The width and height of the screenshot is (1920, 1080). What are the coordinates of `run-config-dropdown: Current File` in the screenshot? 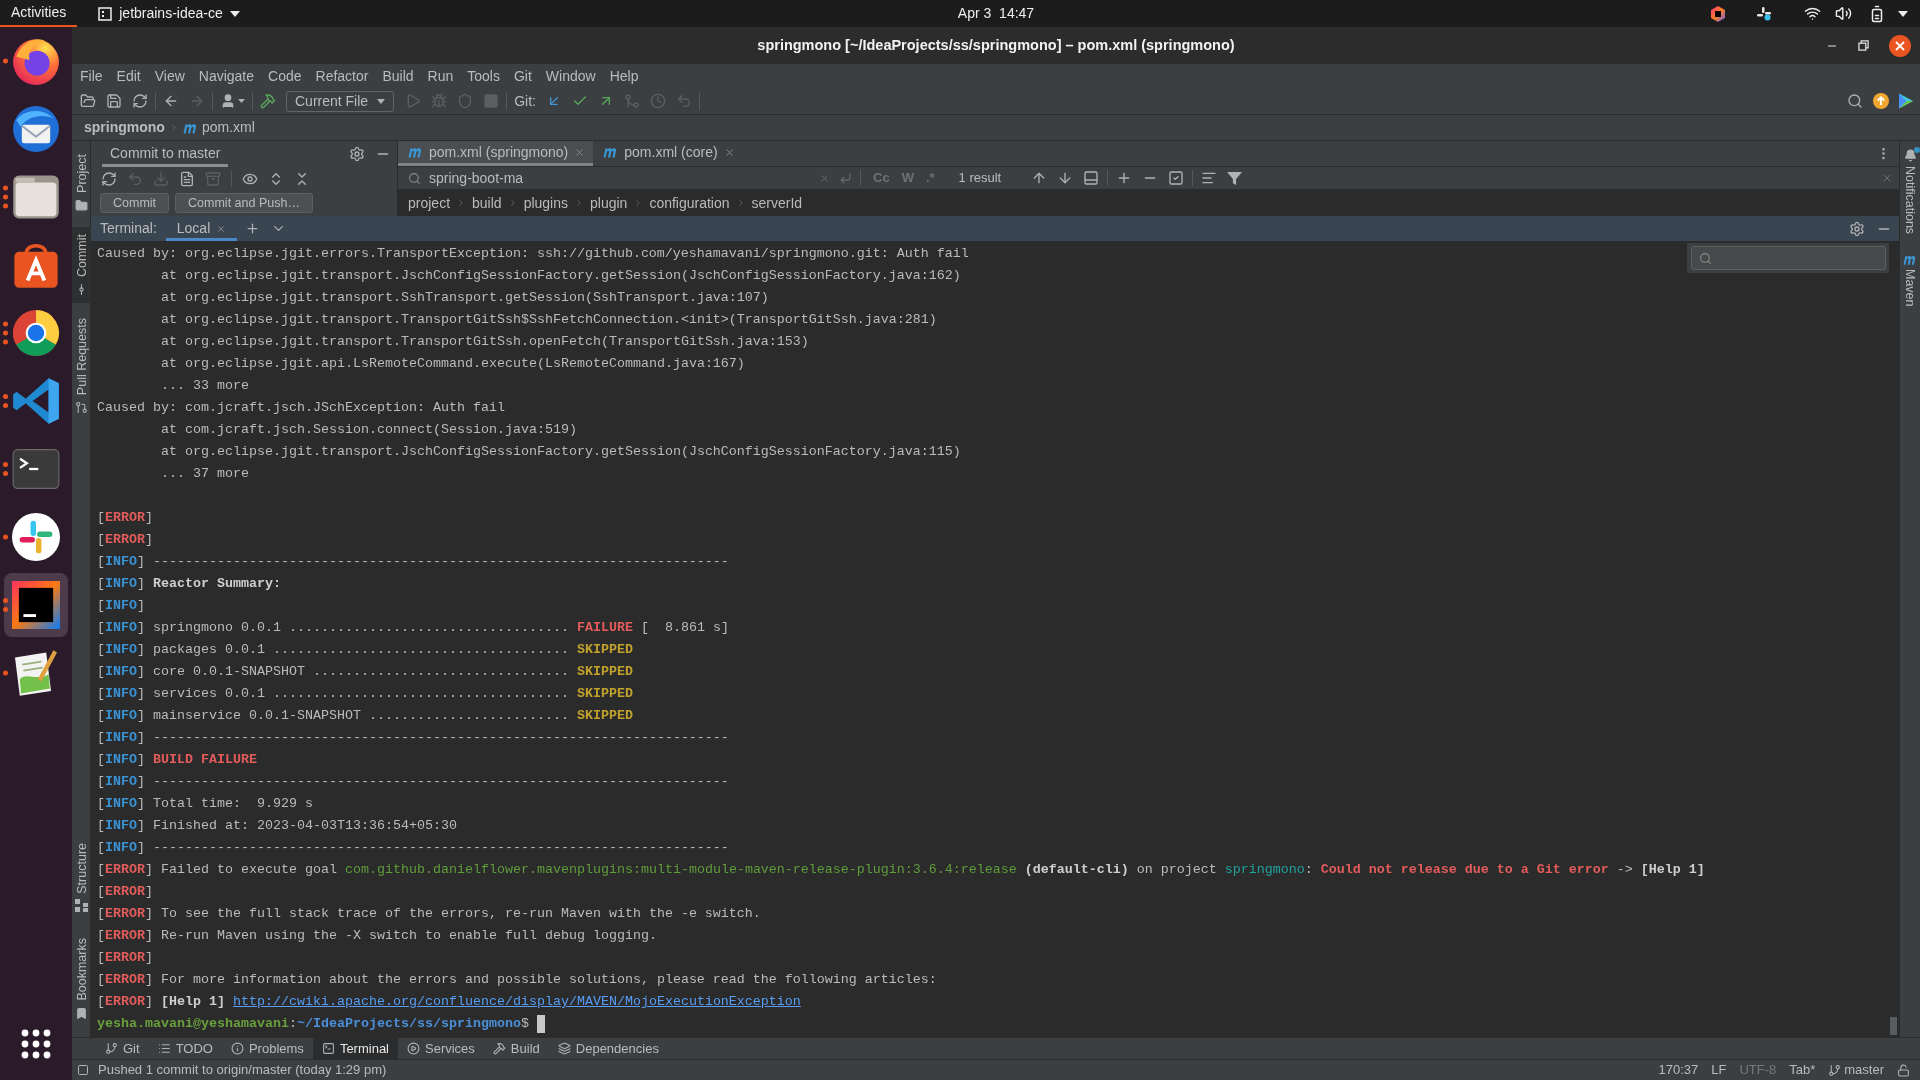 It's located at (340, 101).